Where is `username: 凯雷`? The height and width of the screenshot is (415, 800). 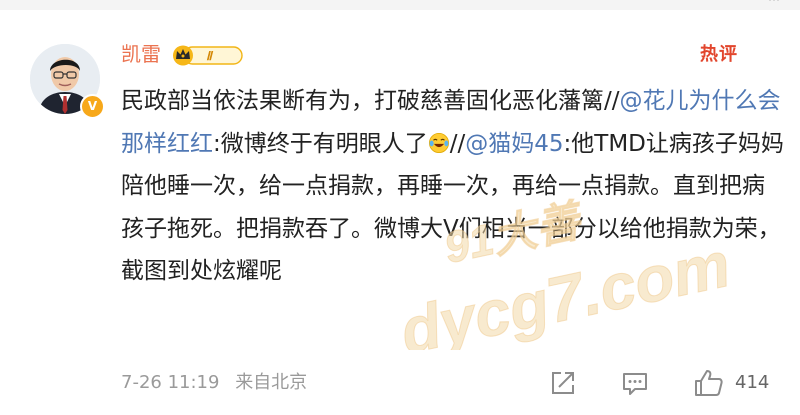
username: 凯雷 is located at coordinates (141, 54).